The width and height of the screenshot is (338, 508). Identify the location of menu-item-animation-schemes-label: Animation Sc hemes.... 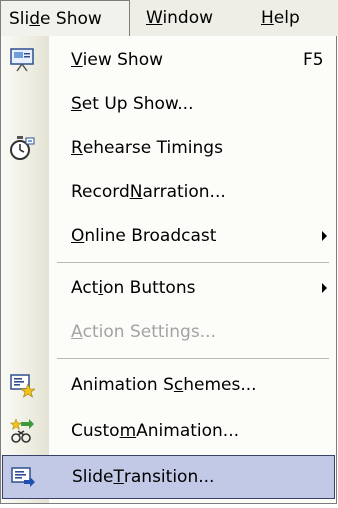
(164, 385).